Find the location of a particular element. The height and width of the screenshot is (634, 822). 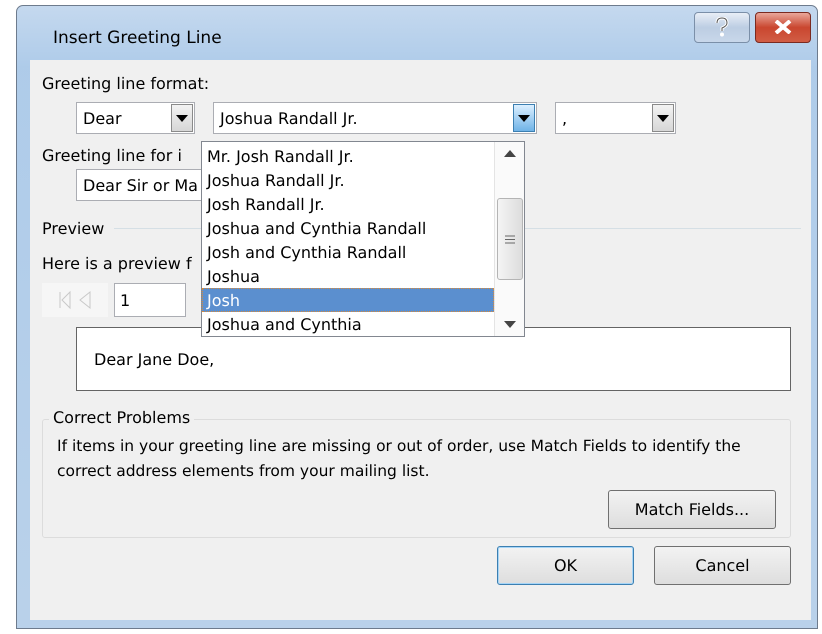

preview-text: Dear Jane Doe, is located at coordinates (154, 359).